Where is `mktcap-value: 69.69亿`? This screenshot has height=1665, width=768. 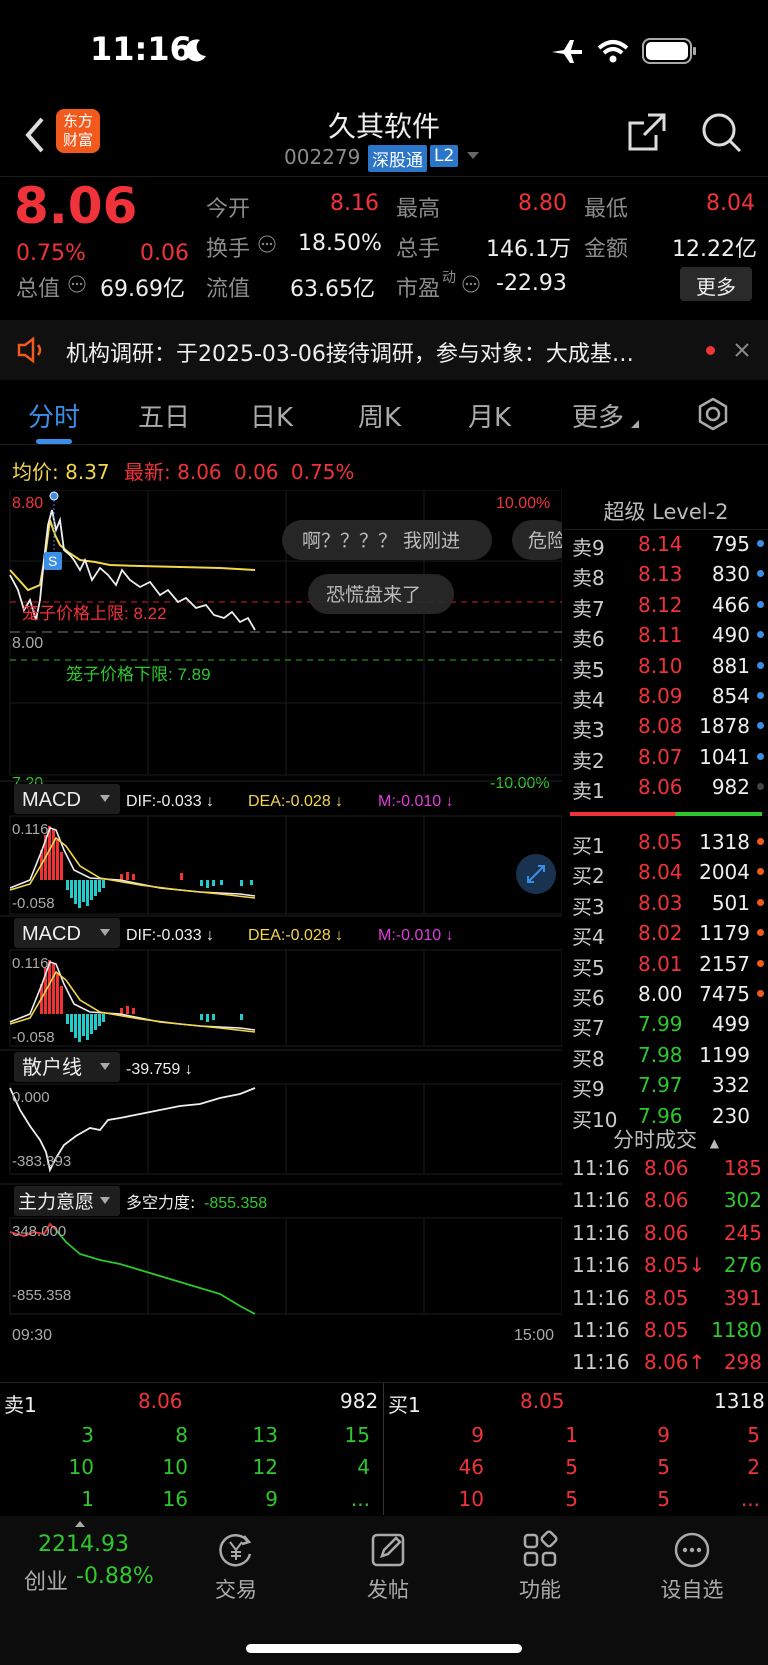
mktcap-value: 69.69亿 is located at coordinates (142, 289).